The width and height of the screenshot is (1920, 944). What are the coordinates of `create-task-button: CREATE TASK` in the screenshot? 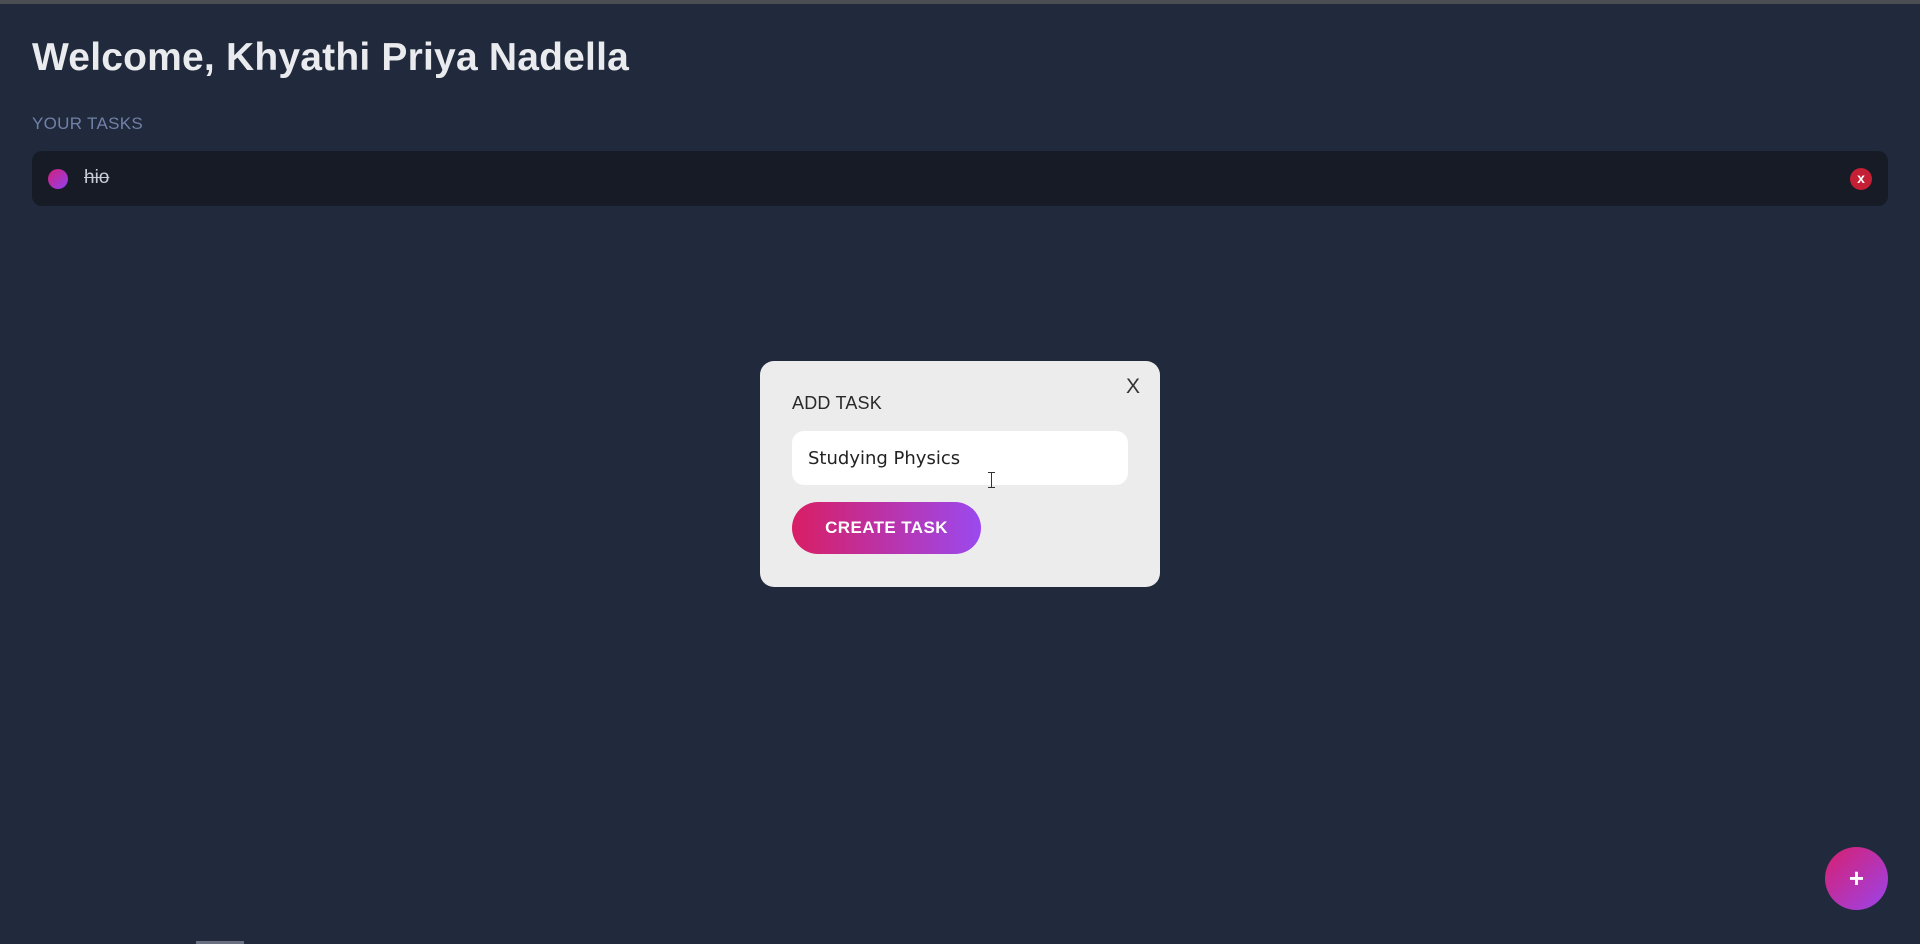 It's located at (886, 528).